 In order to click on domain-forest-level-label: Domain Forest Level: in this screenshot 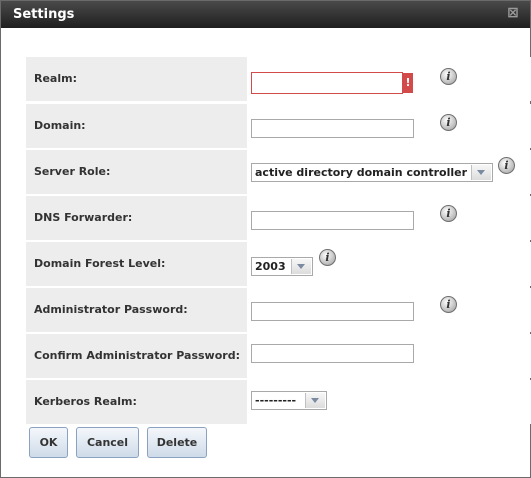, I will do `click(100, 263)`.